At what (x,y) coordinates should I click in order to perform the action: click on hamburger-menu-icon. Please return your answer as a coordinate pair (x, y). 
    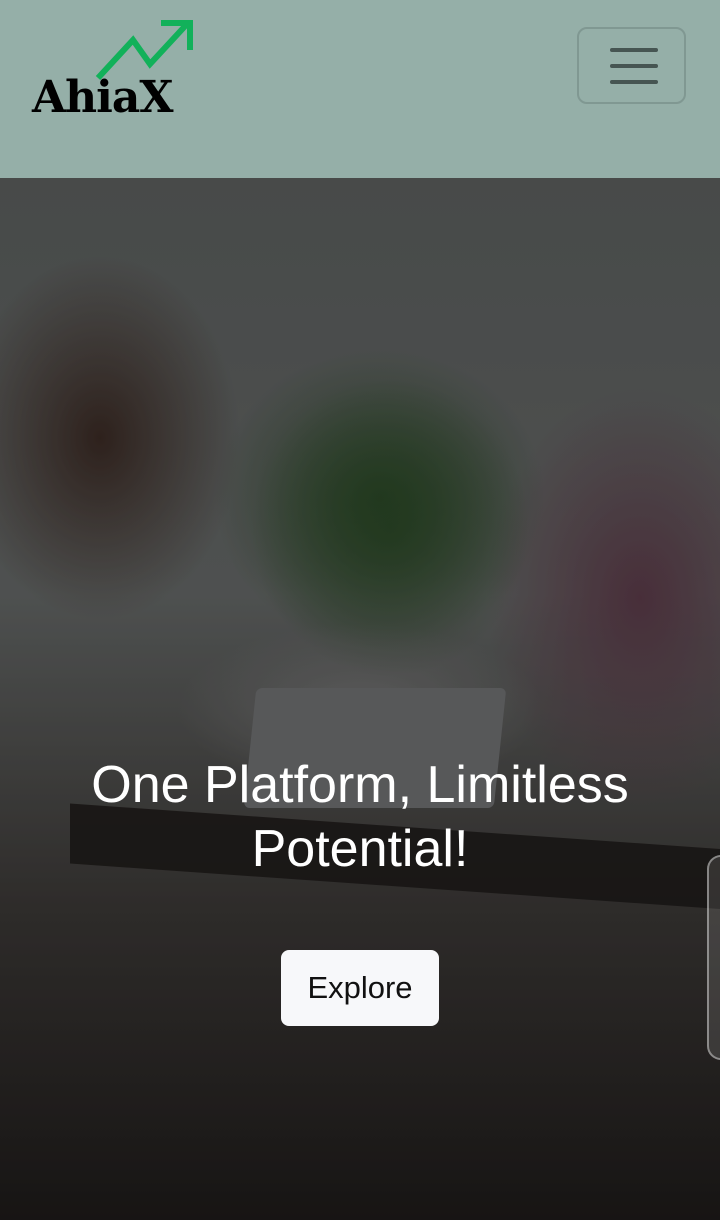
    Looking at the image, I should click on (634, 50).